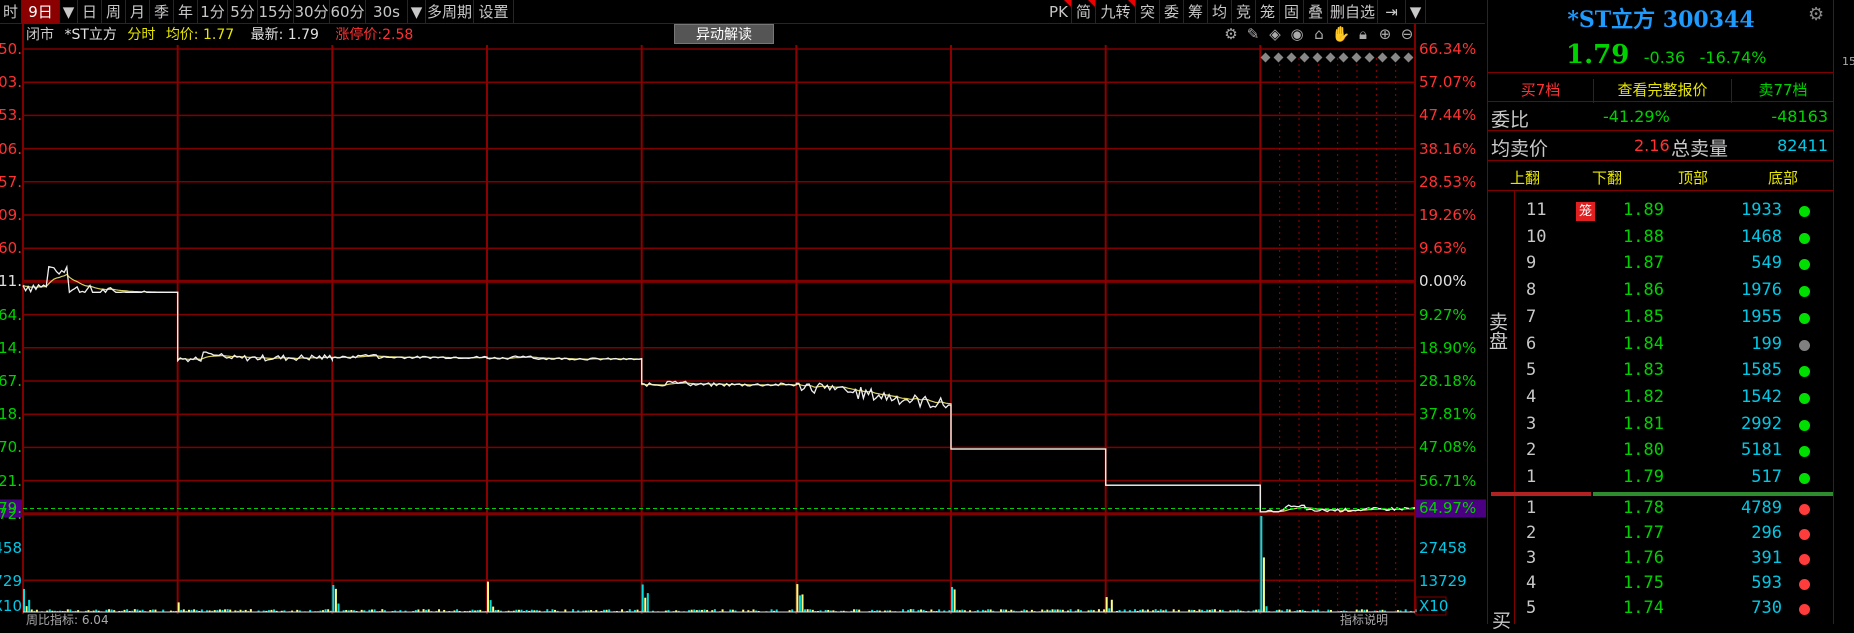 The width and height of the screenshot is (1854, 633). What do you see at coordinates (1766, 608) in the screenshot?
I see `level-volume: 730` at bounding box center [1766, 608].